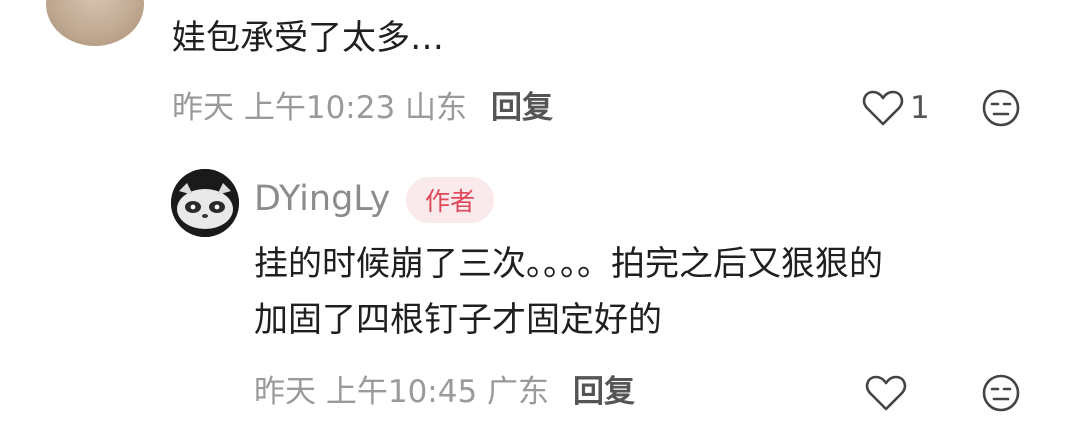  I want to click on reply-text-line: 加固了四根钉子才固定好的, so click(458, 320).